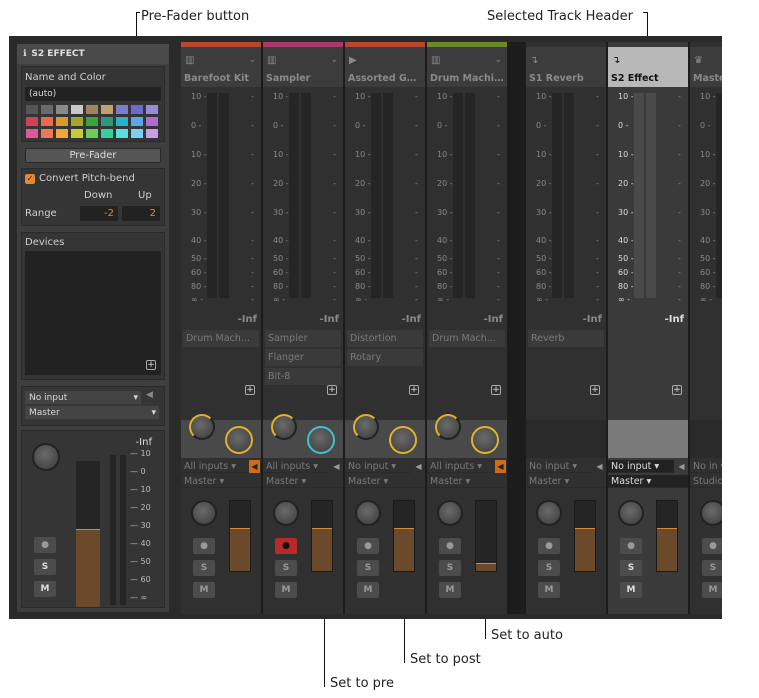  I want to click on inspector-record-button: ●, so click(45, 545).